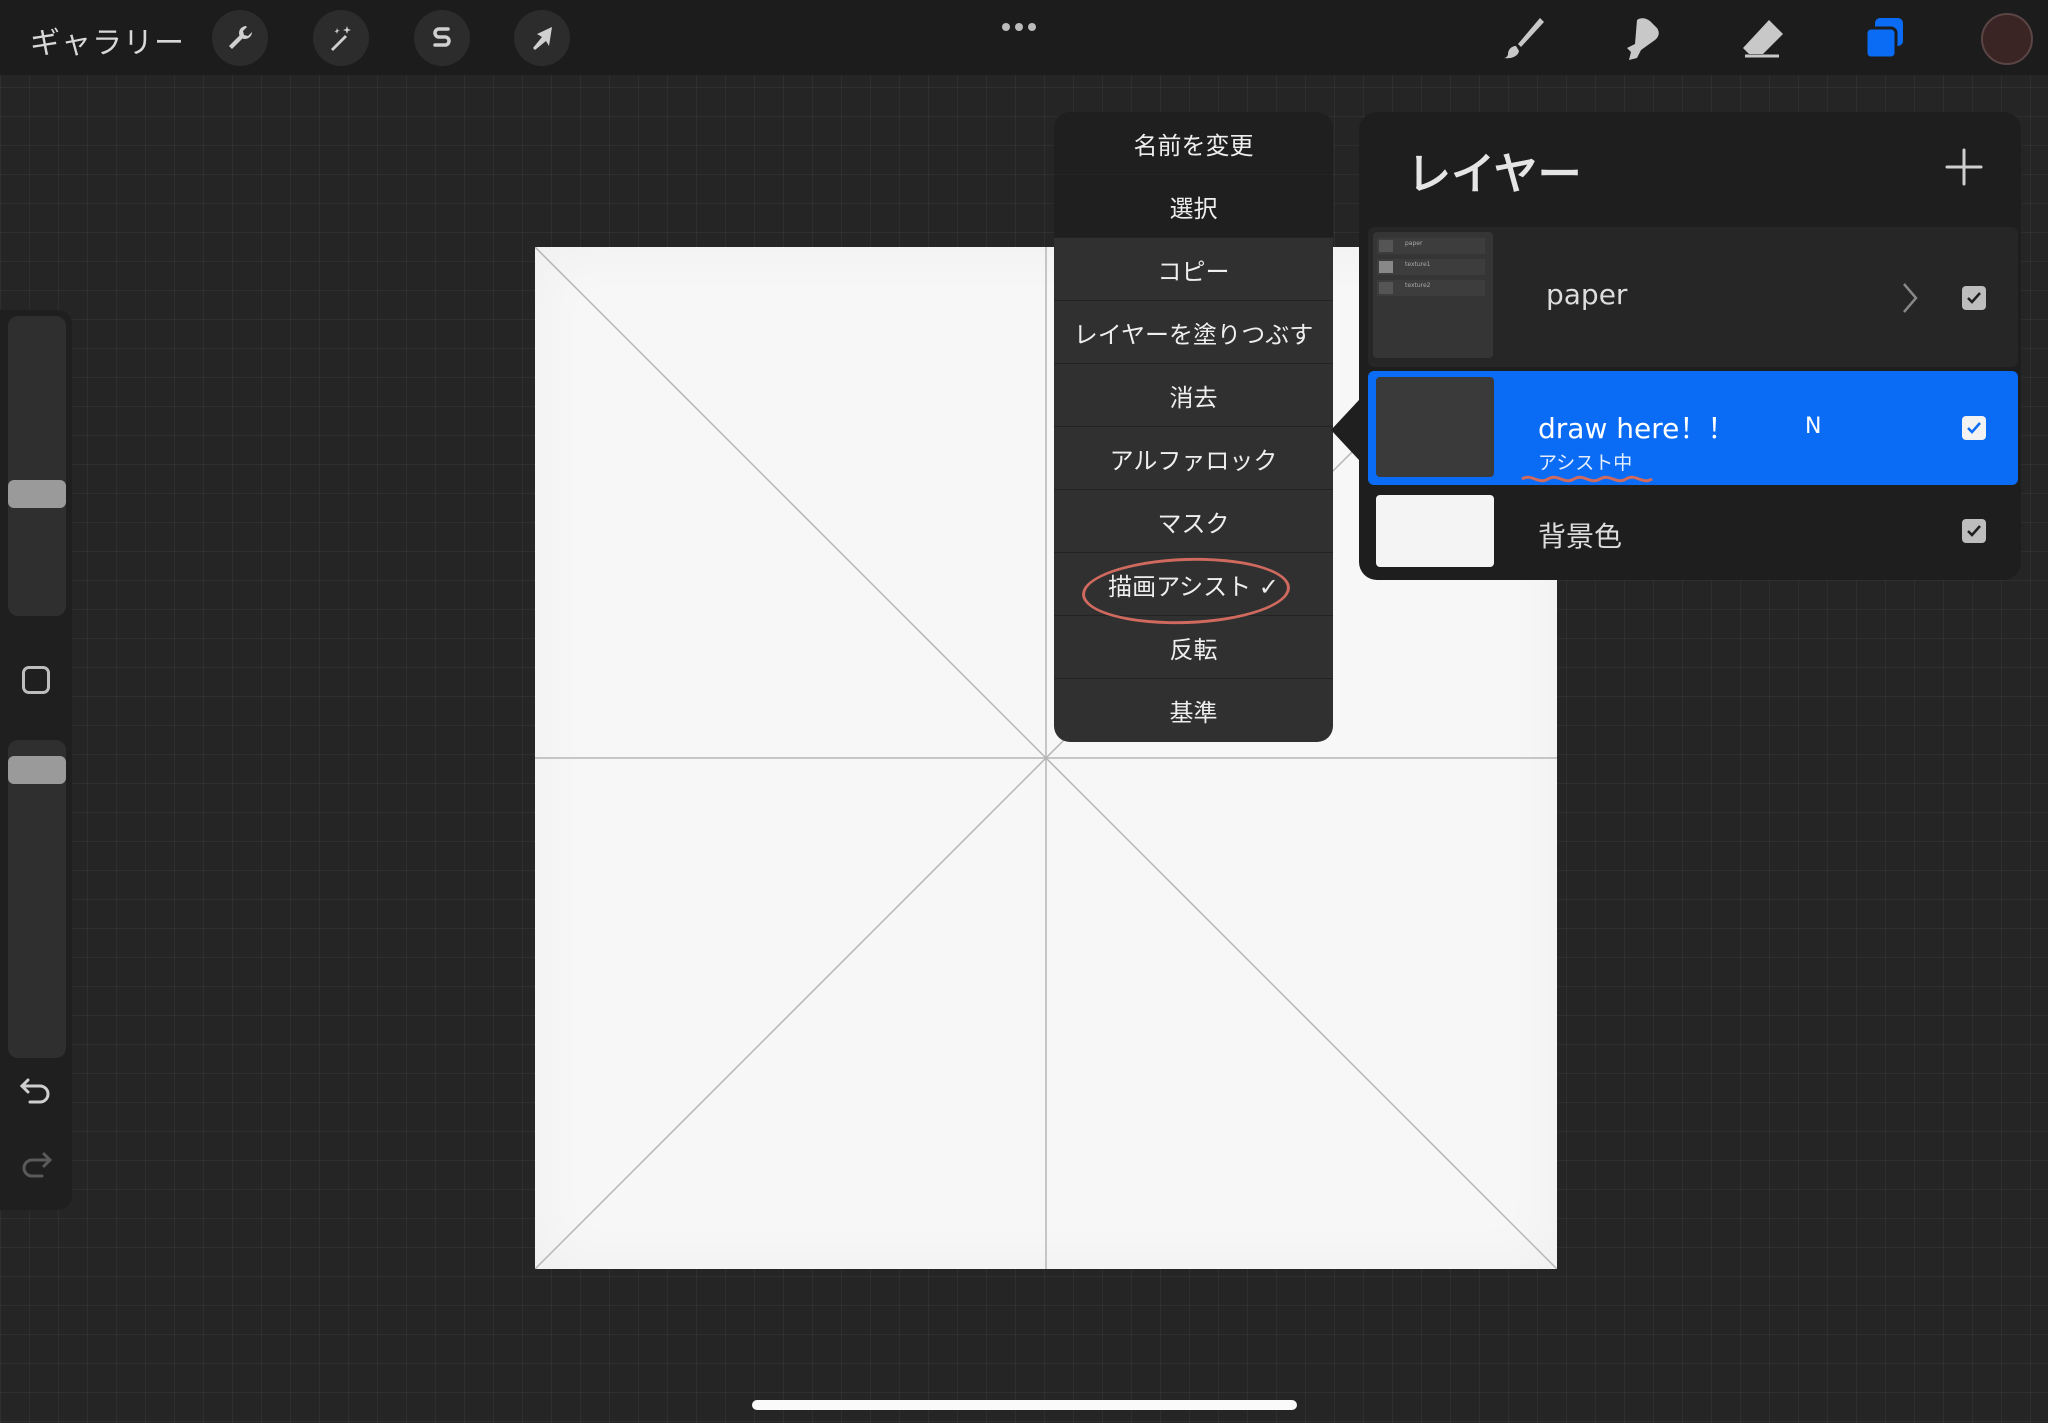 The width and height of the screenshot is (2048, 1423). I want to click on layer-thumbnail, so click(1435, 427).